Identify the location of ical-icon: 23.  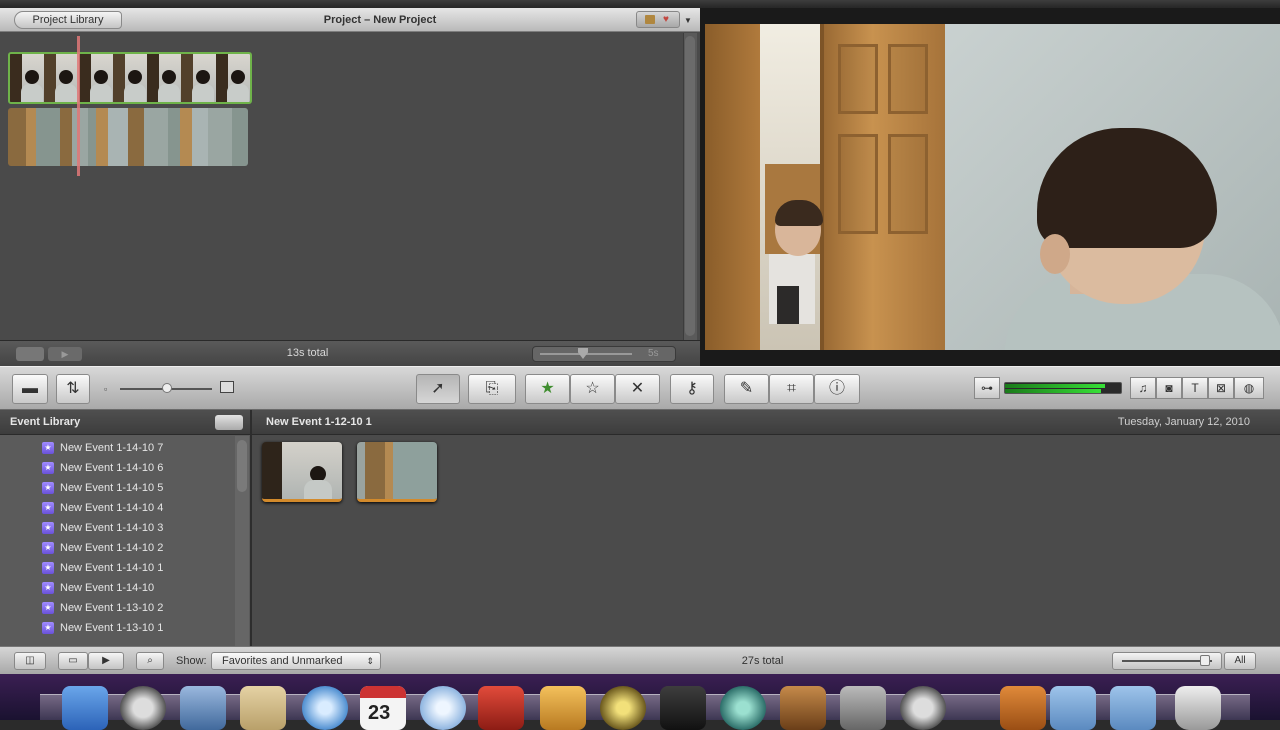
(383, 708).